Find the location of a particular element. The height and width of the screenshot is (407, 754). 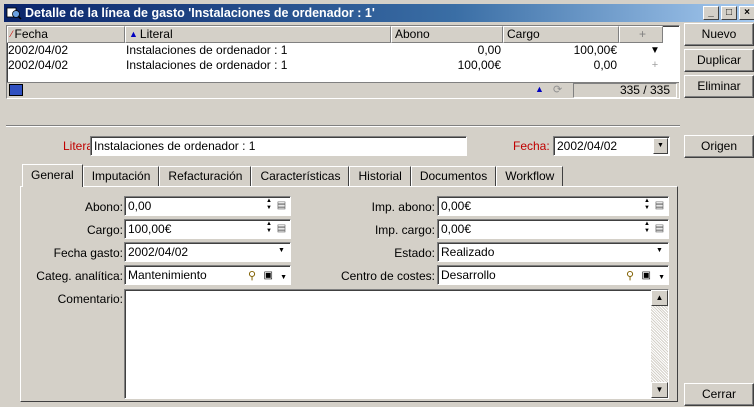

app-icon is located at coordinates (14, 13).